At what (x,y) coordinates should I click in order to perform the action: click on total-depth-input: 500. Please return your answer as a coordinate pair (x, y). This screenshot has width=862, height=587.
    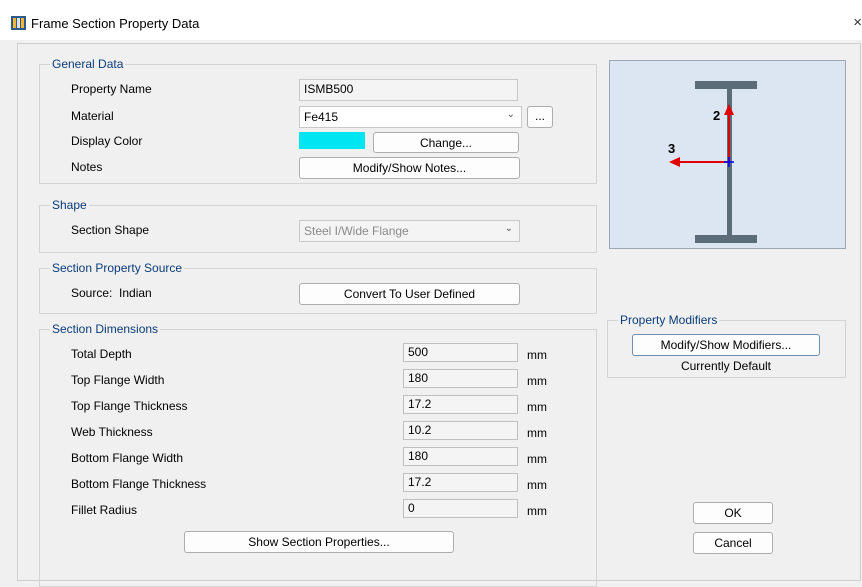
    Looking at the image, I should click on (460, 352).